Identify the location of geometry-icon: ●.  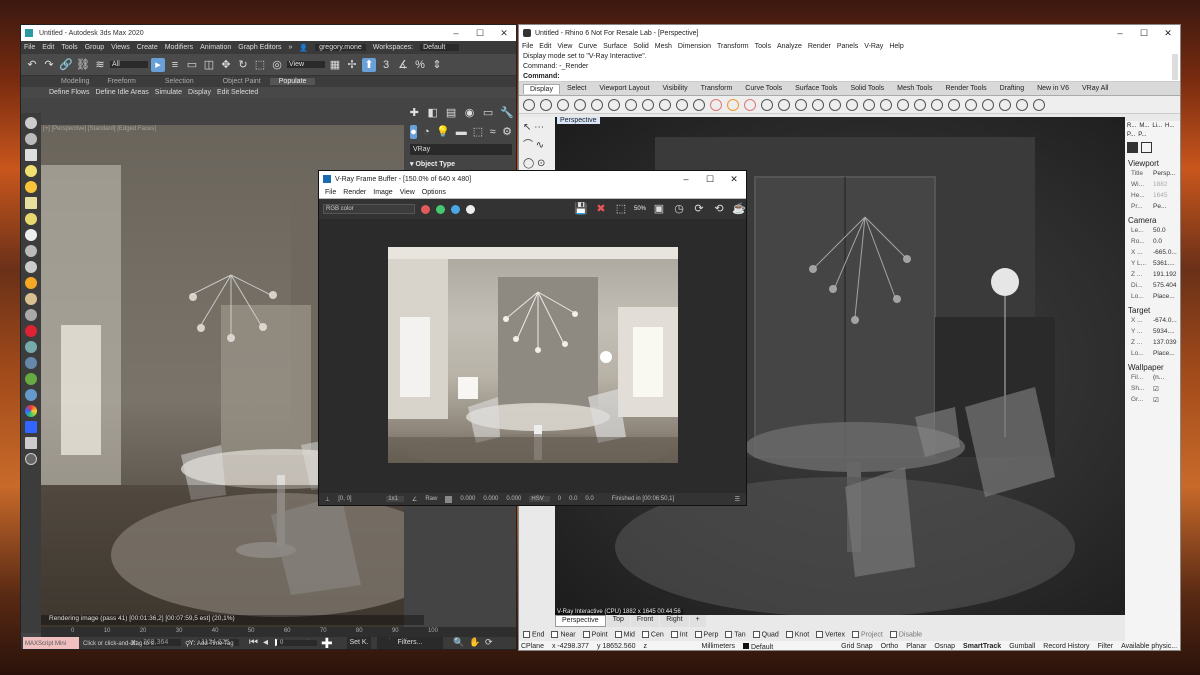
(413, 132).